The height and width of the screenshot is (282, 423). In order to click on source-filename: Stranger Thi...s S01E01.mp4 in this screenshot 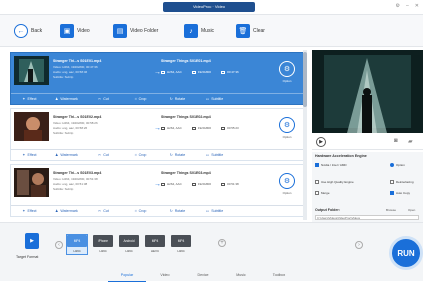, I will do `click(77, 61)`.